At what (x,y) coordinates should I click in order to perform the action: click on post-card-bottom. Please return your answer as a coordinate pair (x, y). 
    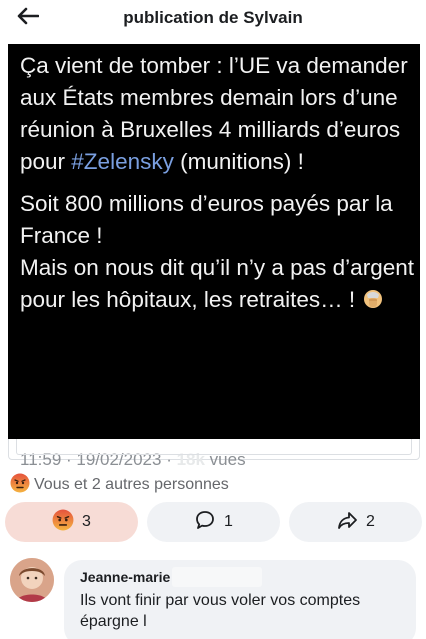
    Looking at the image, I should click on (214, 447).